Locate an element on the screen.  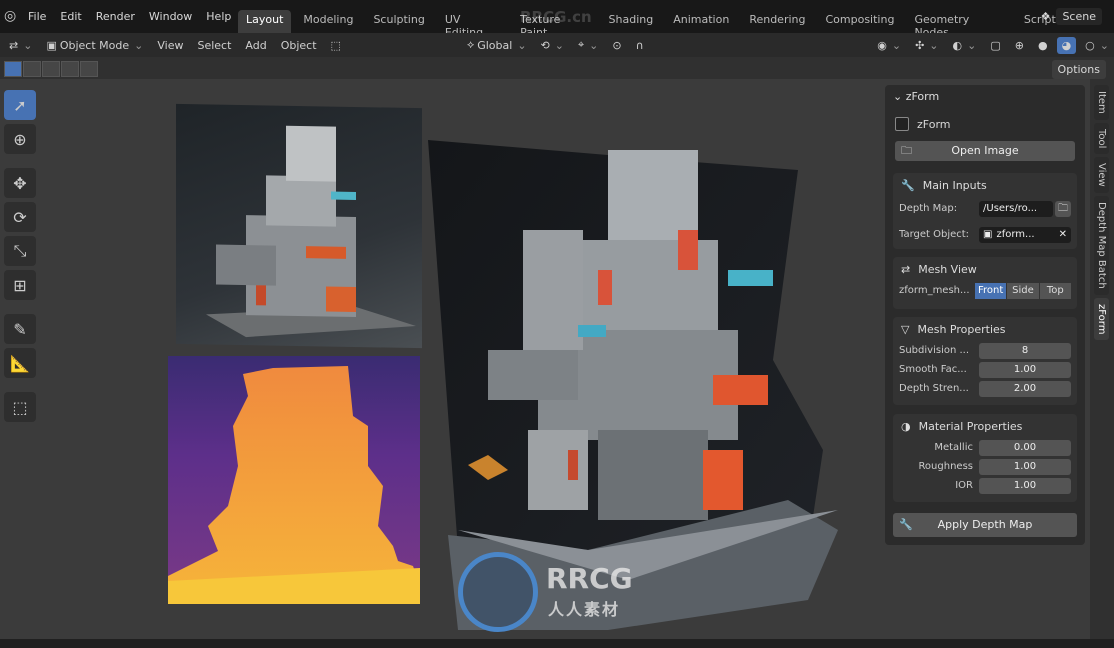
reference-image-plane is located at coordinates (299, 226).